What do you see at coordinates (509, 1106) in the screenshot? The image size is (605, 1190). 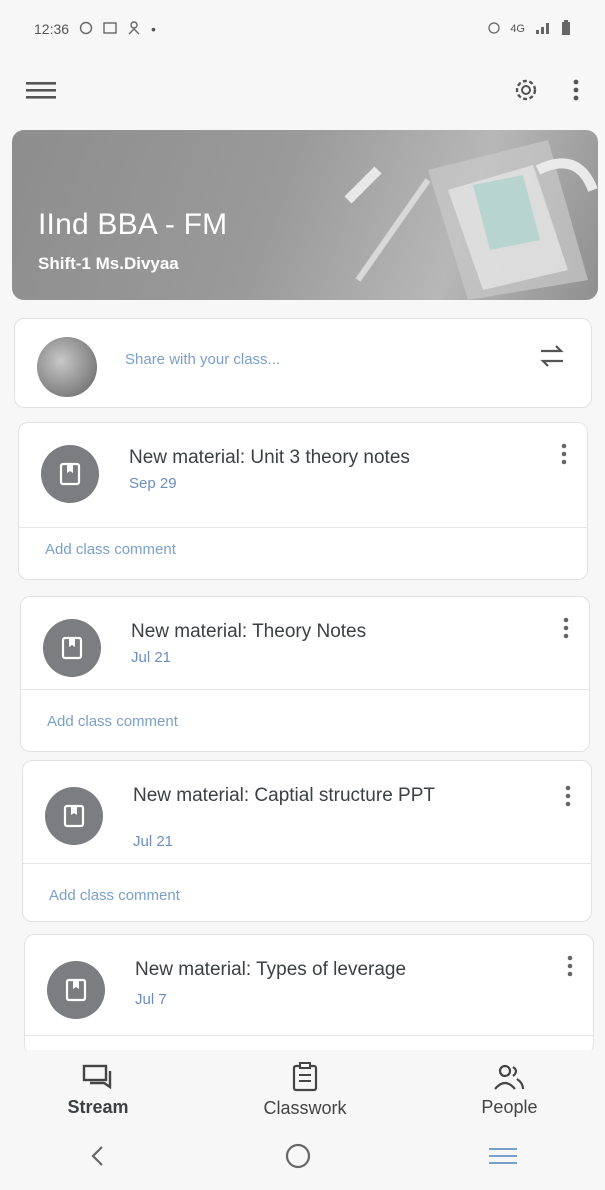 I see `nav-people-label: People` at bounding box center [509, 1106].